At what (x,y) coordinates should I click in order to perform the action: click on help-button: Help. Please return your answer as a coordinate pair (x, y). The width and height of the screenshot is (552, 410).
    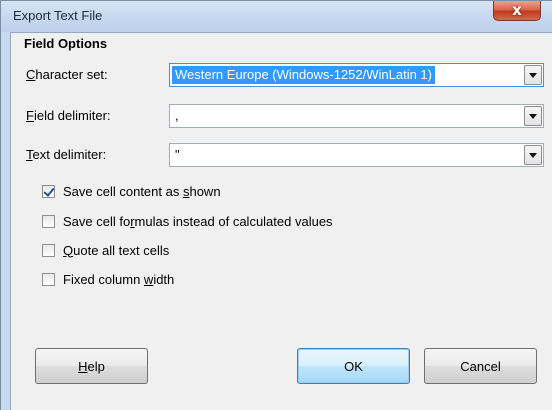
    Looking at the image, I should click on (91, 366).